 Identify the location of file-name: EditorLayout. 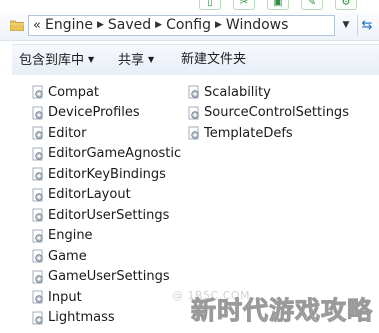
(89, 195).